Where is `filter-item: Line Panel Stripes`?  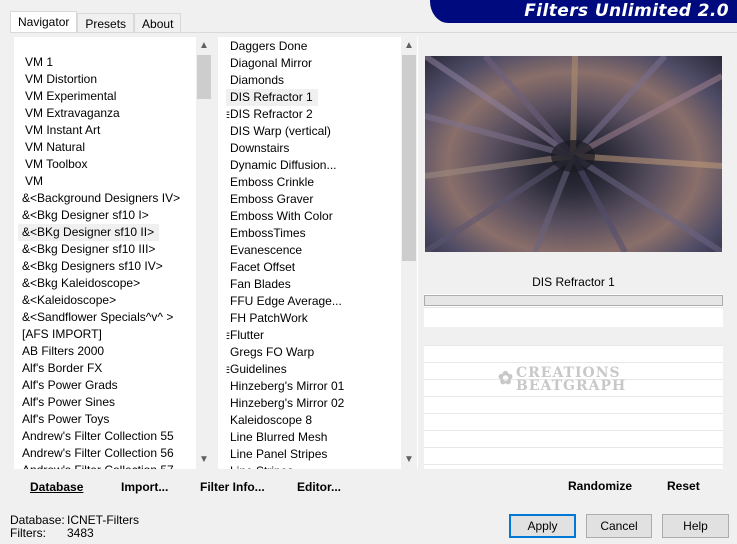
filter-item: Line Panel Stripes is located at coordinates (313, 454).